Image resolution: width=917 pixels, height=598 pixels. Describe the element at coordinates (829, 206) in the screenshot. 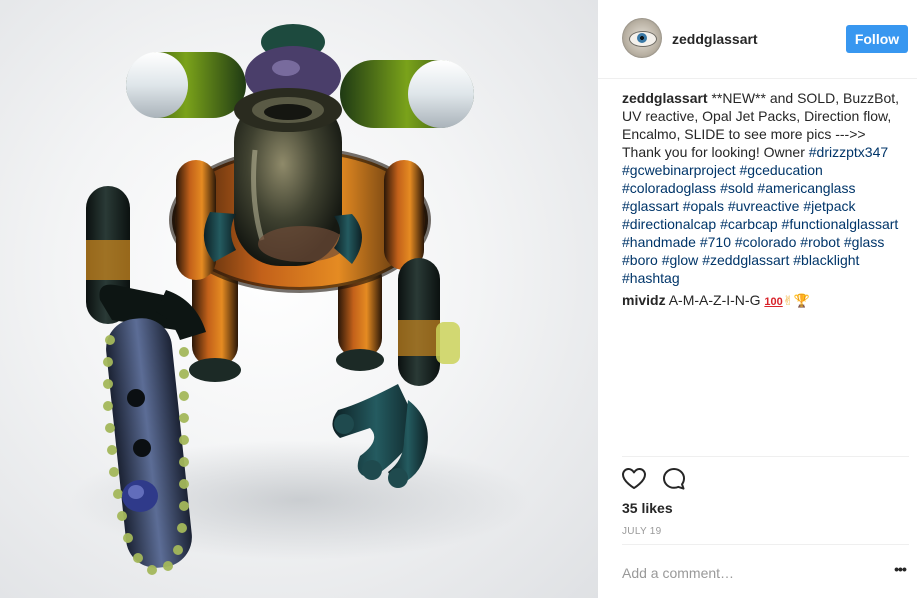

I see `hashtag-link: #jetpack` at that location.